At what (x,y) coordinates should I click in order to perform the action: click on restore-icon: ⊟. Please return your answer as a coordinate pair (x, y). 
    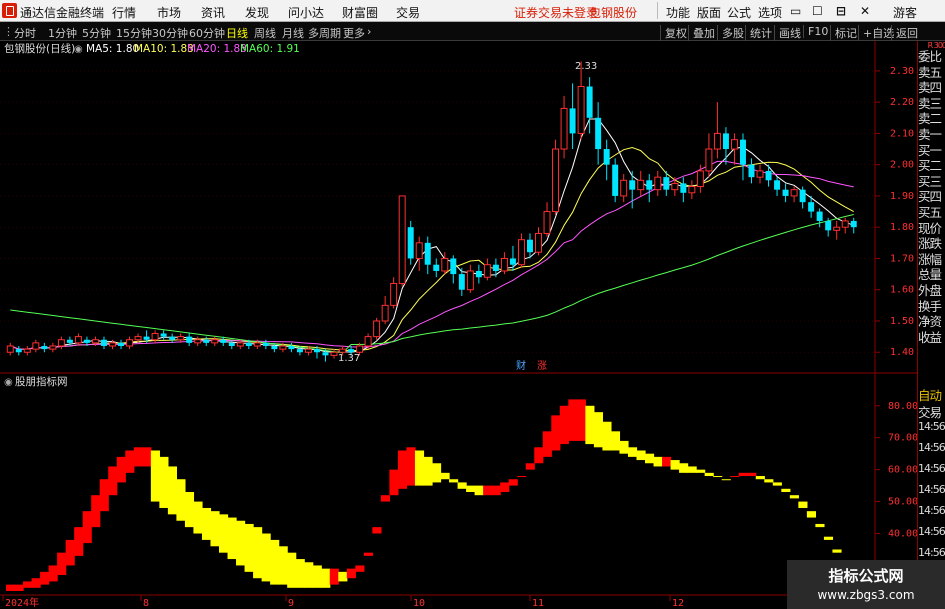
    Looking at the image, I should click on (841, 11).